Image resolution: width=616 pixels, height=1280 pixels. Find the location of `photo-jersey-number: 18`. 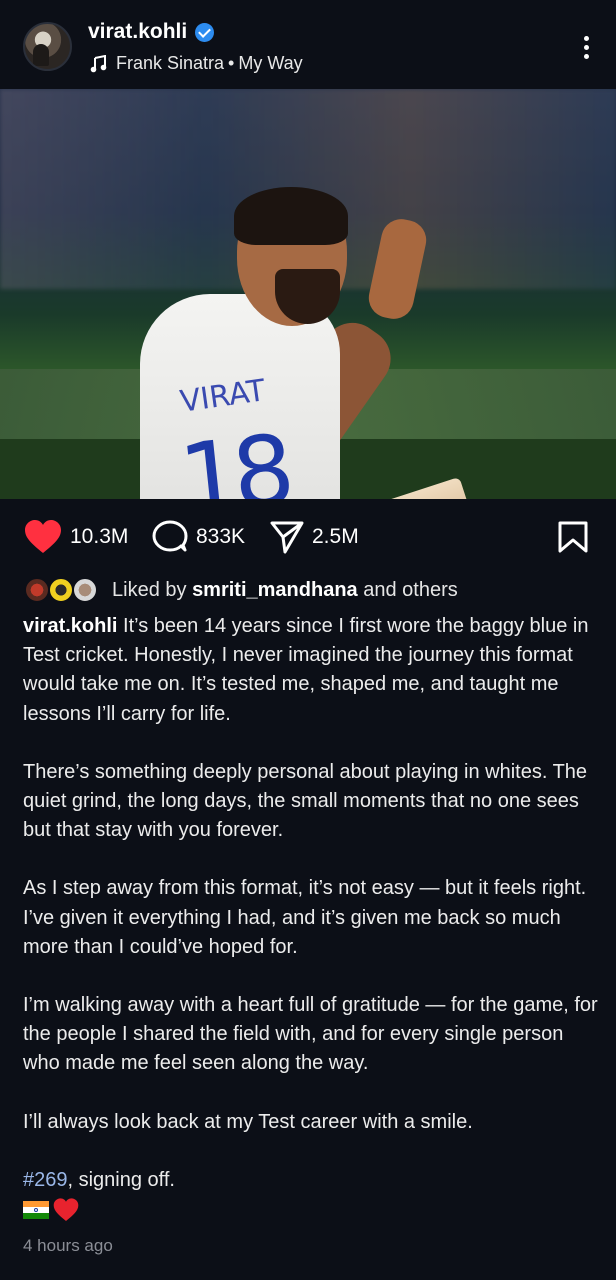

photo-jersey-number: 18 is located at coordinates (233, 456).